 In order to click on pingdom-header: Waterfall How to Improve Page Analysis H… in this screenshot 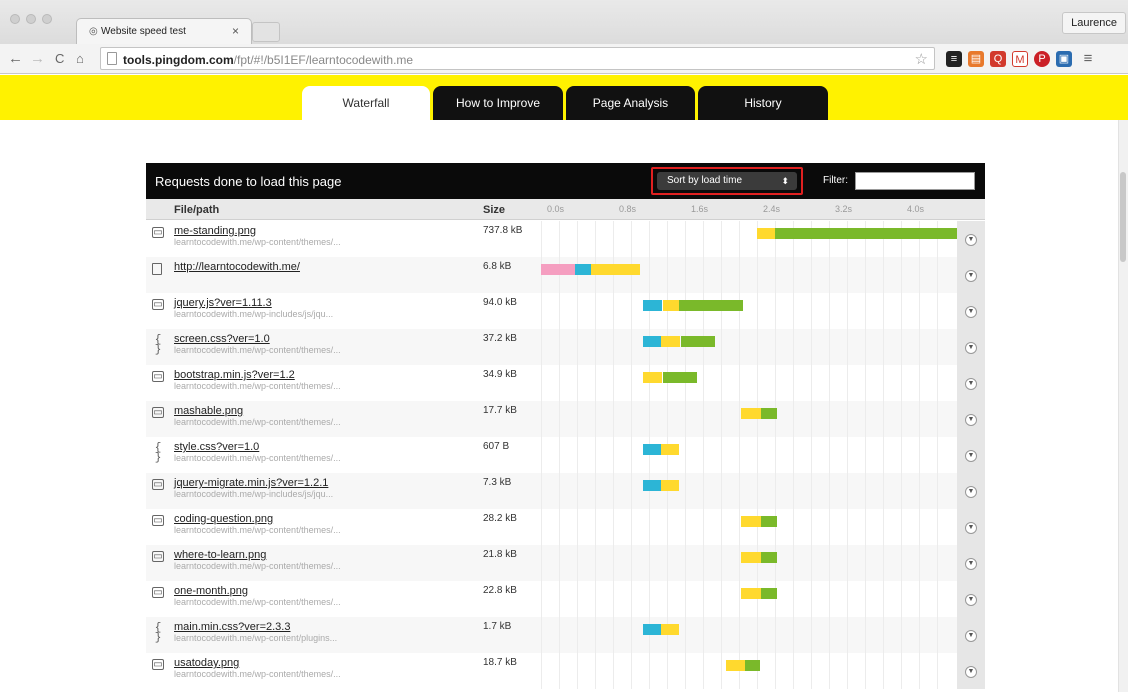, I will do `click(564, 97)`.